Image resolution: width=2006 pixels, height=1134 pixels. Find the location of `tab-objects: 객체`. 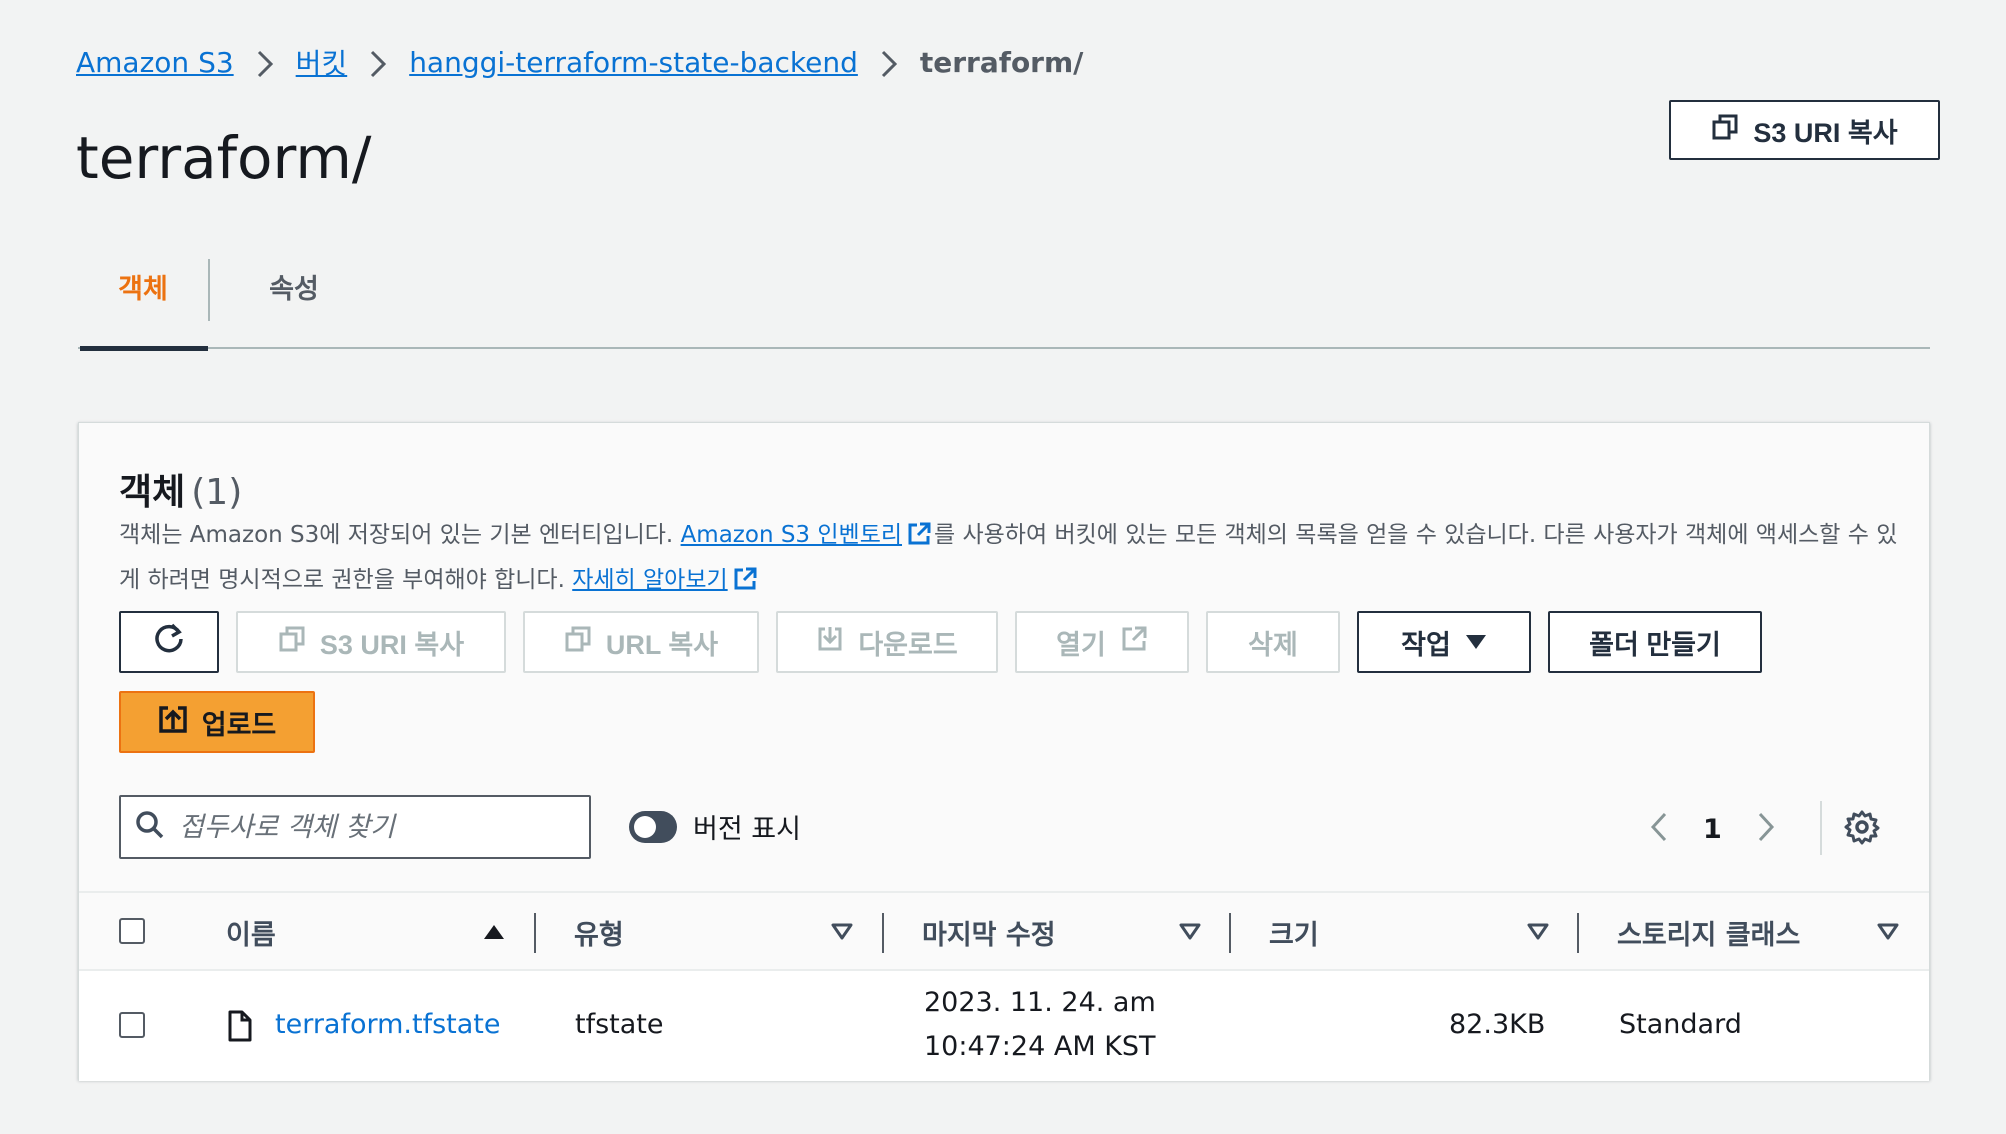

tab-objects: 객체 is located at coordinates (143, 303).